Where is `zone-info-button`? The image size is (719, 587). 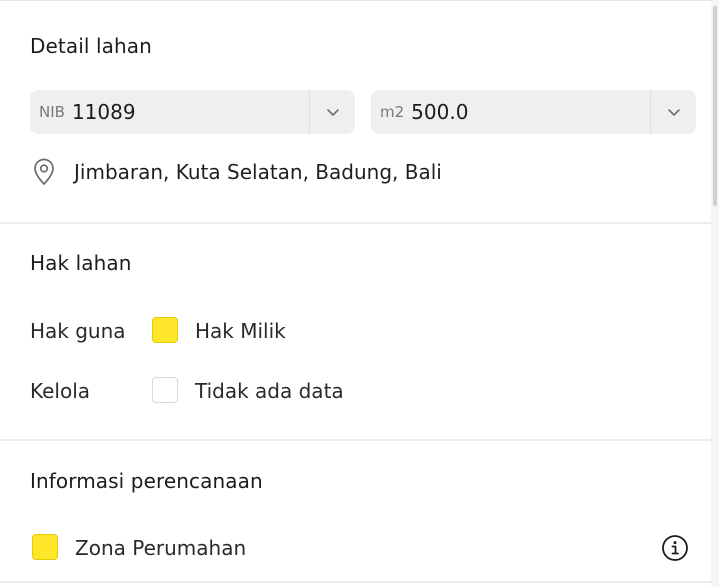 zone-info-button is located at coordinates (675, 548).